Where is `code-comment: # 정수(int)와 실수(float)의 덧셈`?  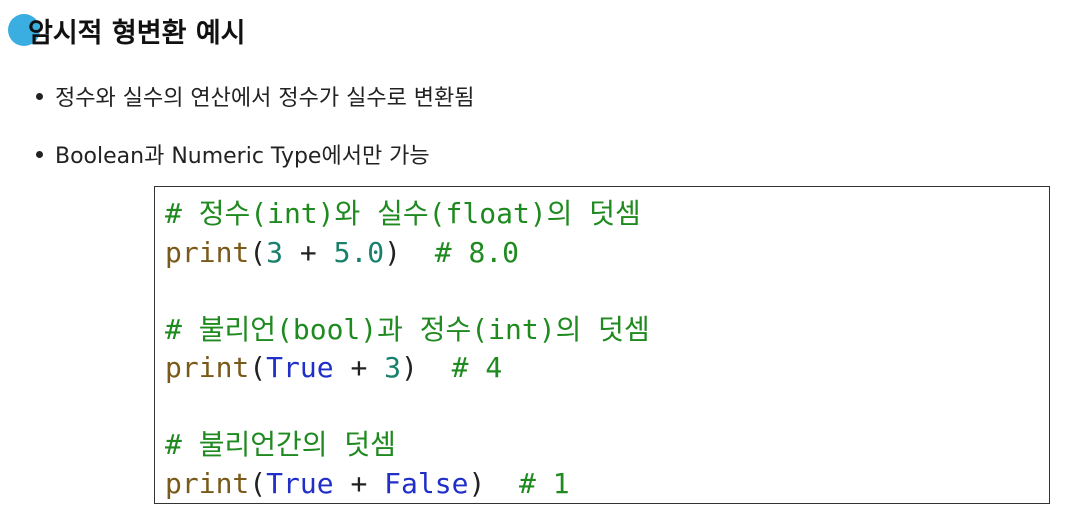
code-comment: # 정수(int)와 실수(float)의 덧셈 is located at coordinates (403, 213).